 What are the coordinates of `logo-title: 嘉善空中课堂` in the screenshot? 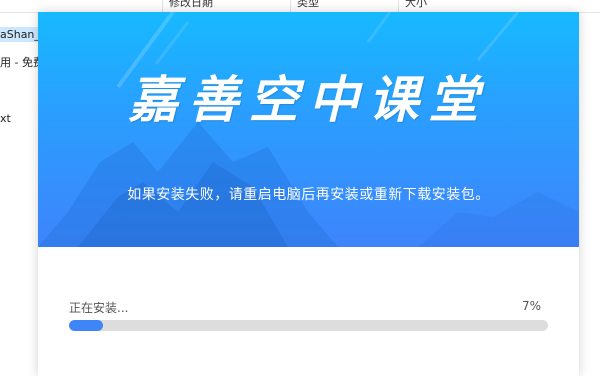 It's located at (308, 99).